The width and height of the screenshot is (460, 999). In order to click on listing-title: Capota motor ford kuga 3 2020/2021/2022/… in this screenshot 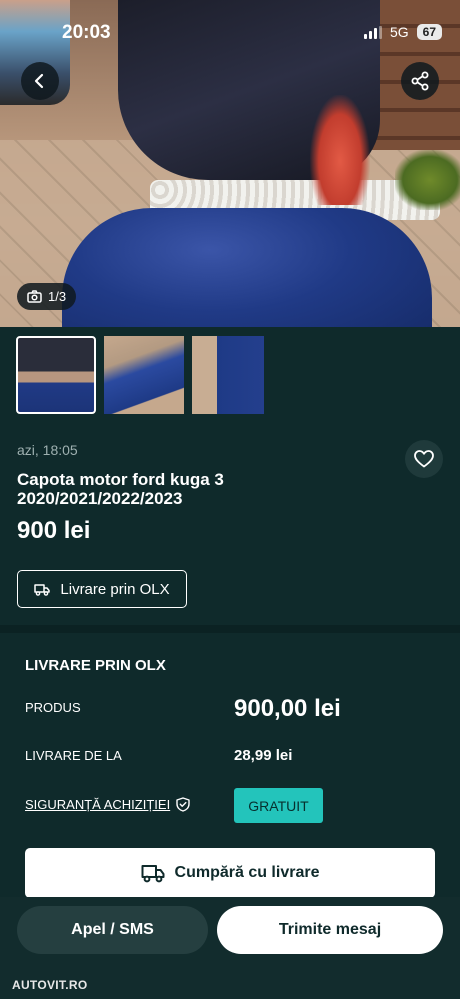, I will do `click(120, 489)`.